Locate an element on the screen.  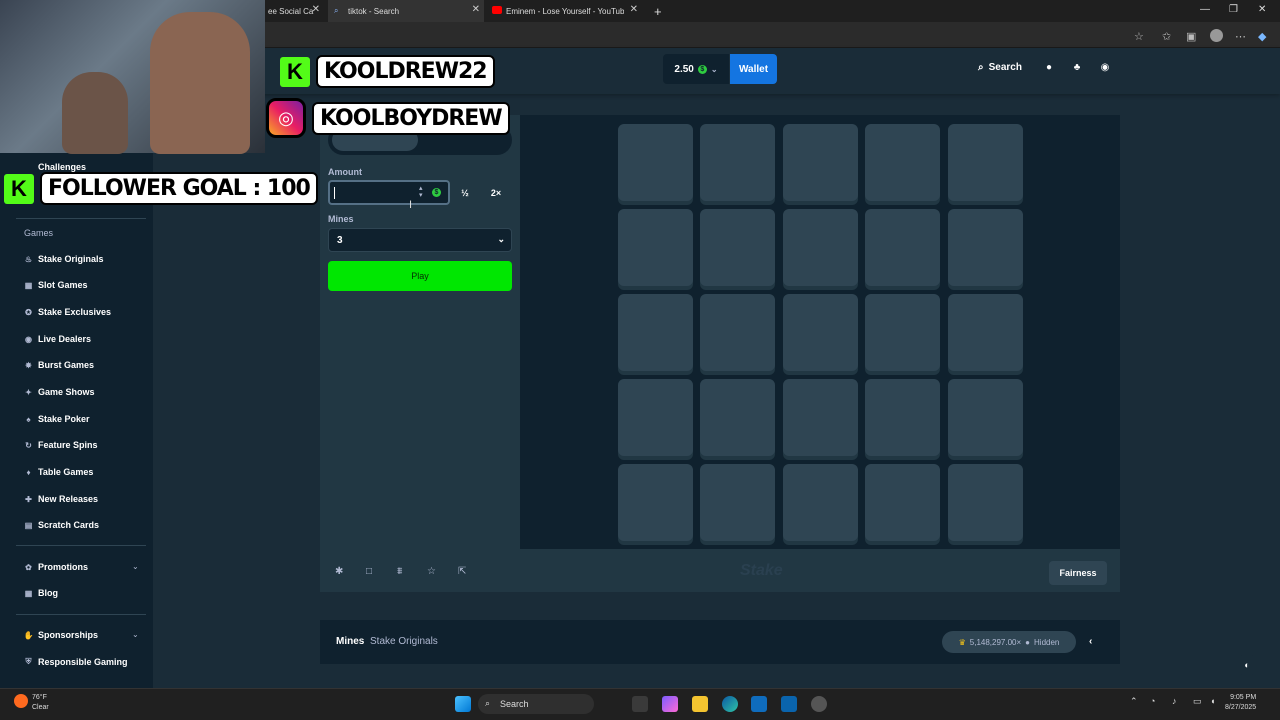
webcam-person is located at coordinates (200, 83).